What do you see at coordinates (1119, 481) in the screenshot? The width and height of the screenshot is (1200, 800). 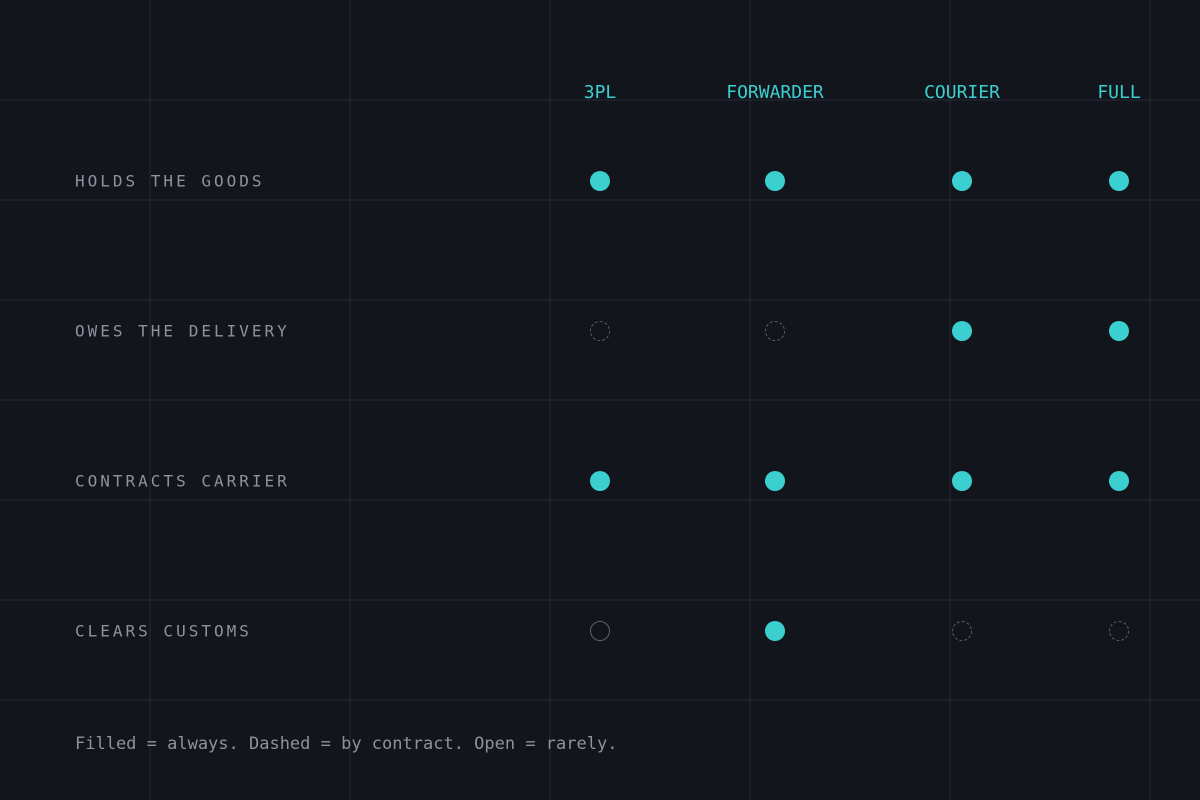 I see `mark-filled-r2-c3` at bounding box center [1119, 481].